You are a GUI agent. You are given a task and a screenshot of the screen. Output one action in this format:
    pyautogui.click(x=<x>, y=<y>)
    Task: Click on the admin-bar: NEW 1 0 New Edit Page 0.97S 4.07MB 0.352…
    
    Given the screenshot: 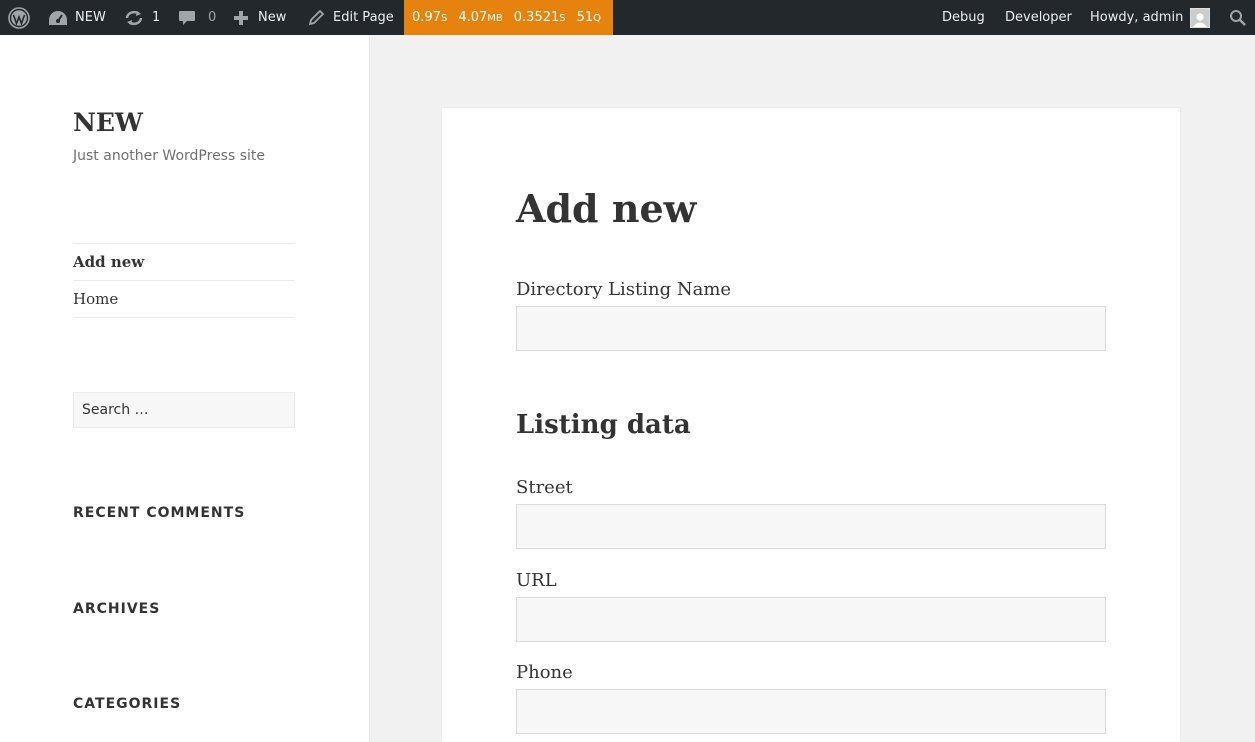 What is the action you would take?
    pyautogui.click(x=627, y=17)
    